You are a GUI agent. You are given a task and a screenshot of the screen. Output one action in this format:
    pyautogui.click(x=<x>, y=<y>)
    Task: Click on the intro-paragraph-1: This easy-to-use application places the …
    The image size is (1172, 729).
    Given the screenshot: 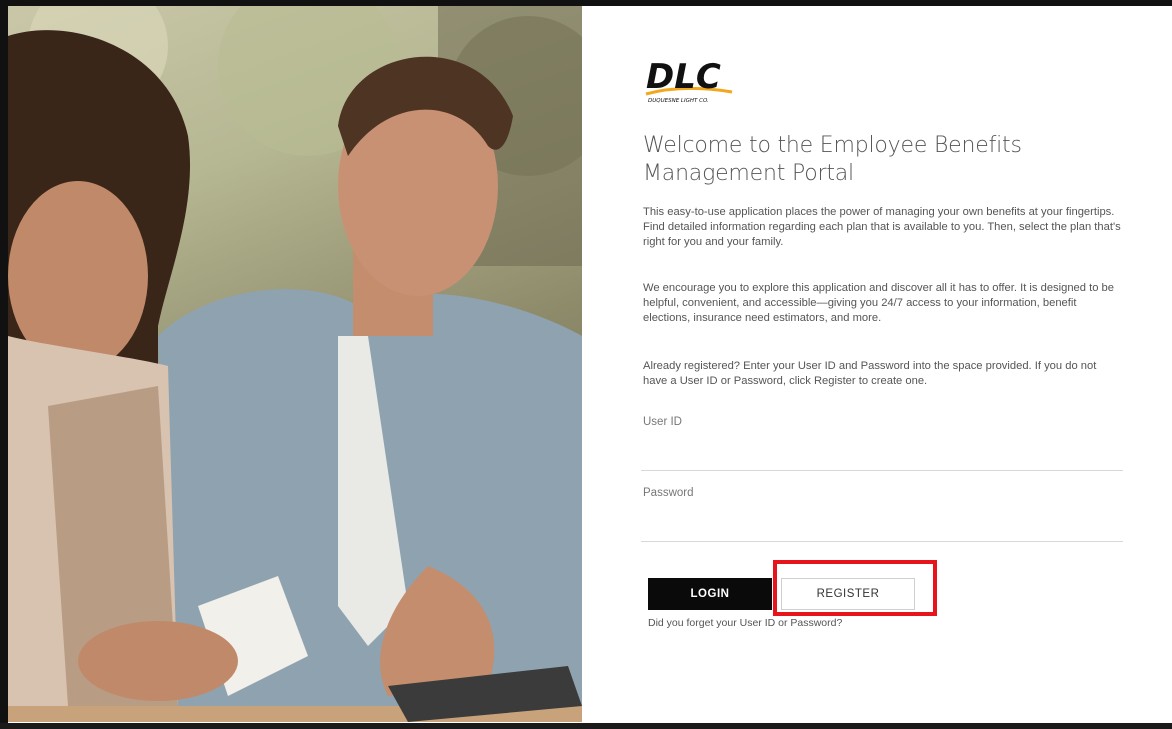 What is the action you would take?
    pyautogui.click(x=882, y=227)
    